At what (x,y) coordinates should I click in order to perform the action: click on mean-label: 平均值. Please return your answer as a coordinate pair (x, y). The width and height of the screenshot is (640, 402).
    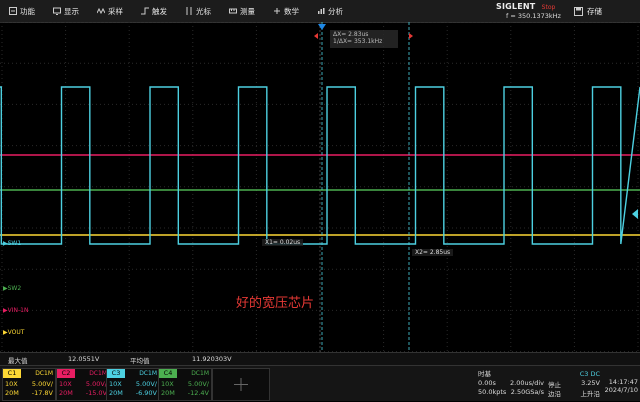
    Looking at the image, I should click on (140, 361).